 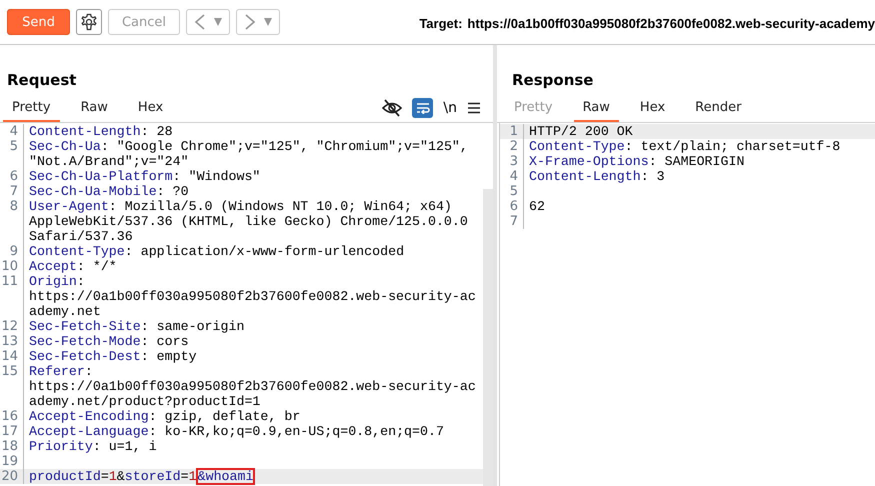 I want to click on code-text: HTTP/2 200 OK, so click(x=581, y=131).